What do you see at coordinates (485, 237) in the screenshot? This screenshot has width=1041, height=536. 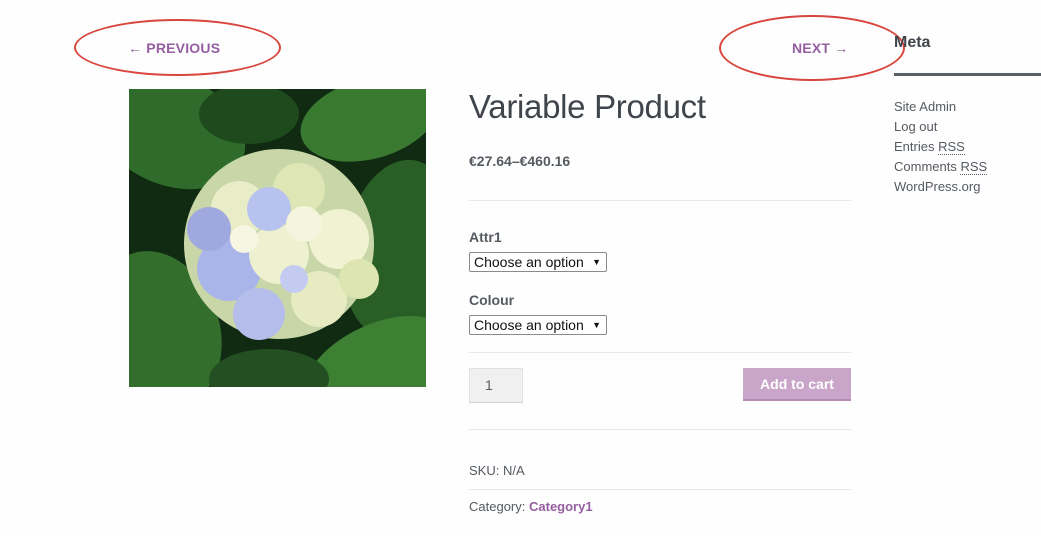 I see `attr1-label: Attr1` at bounding box center [485, 237].